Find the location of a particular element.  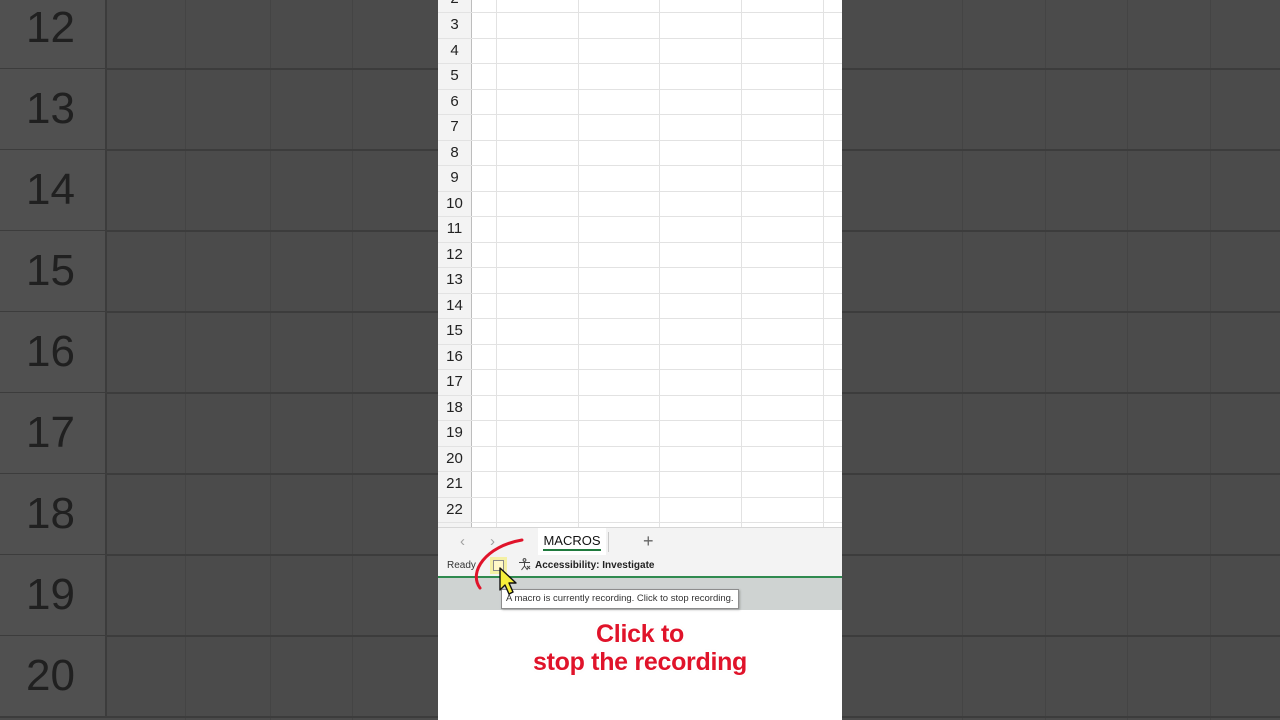

row-number: 6 is located at coordinates (454, 102).